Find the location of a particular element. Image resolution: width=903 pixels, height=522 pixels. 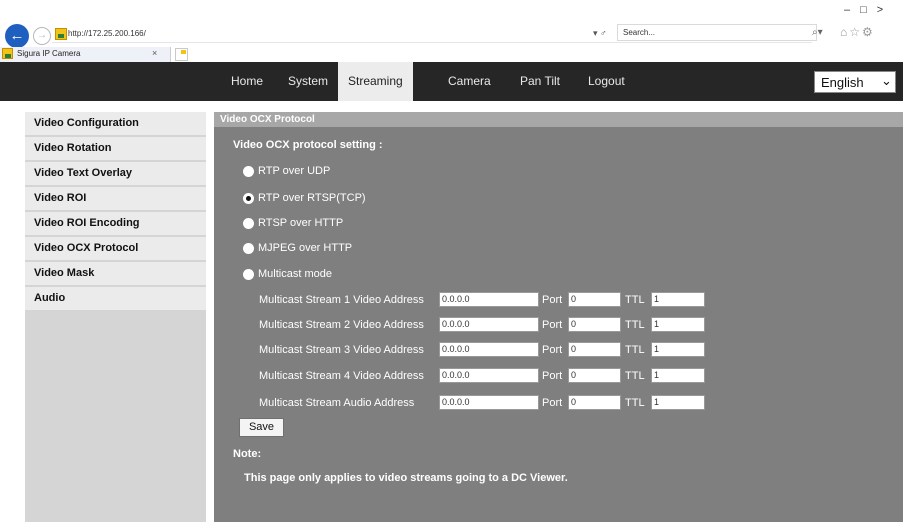

new-tab-icon is located at coordinates (181, 54).